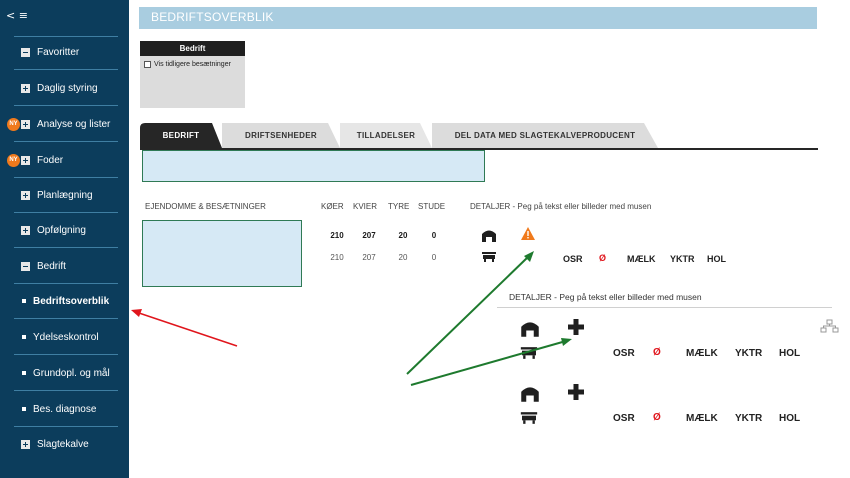 The height and width of the screenshot is (478, 850). Describe the element at coordinates (351, 318) in the screenshot. I see `annotation-arrows` at that location.